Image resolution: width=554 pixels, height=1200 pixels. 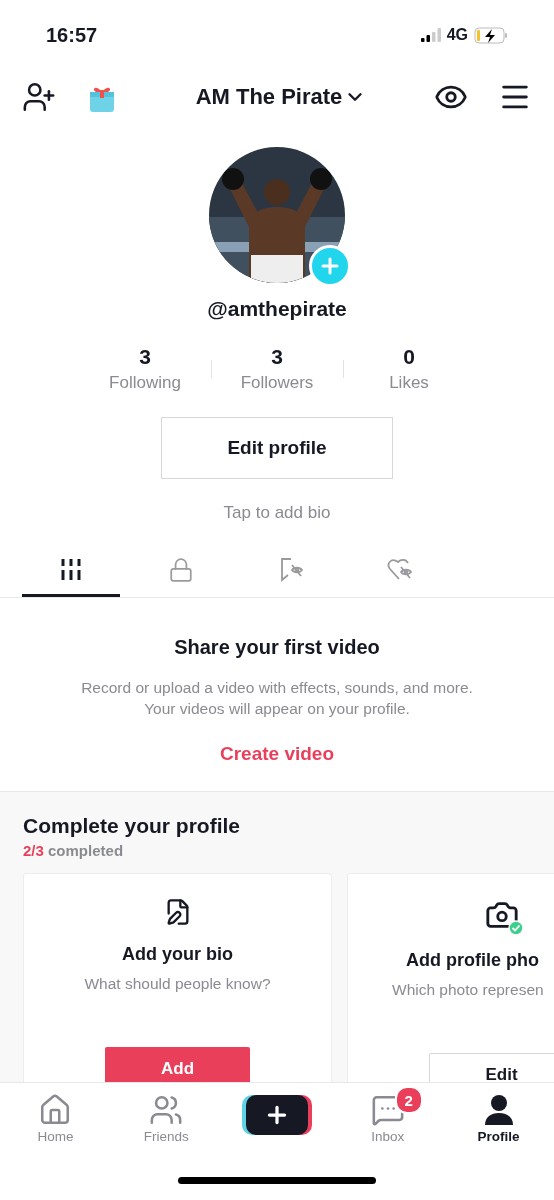 I want to click on empty-title: Share your first video, so click(x=277, y=647).